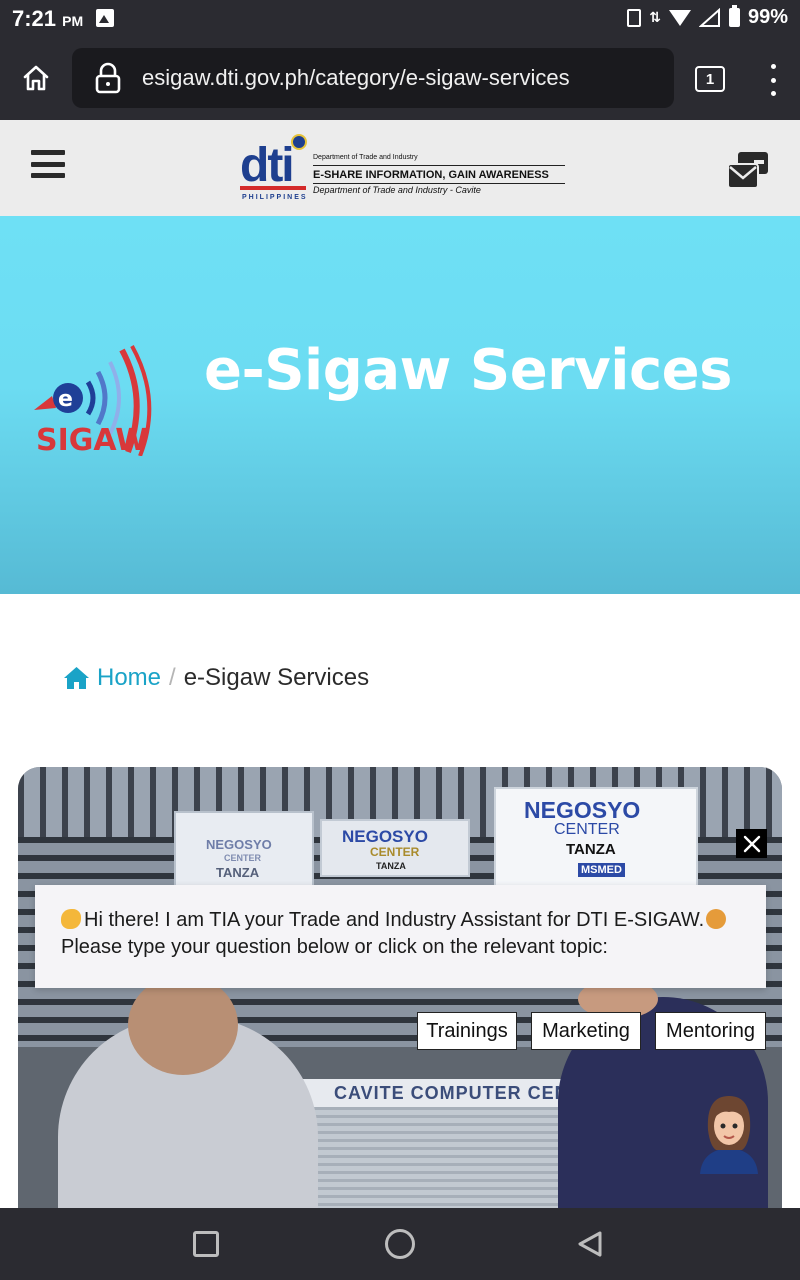 This screenshot has width=800, height=1280. I want to click on topic-button-marketing: Marketing, so click(586, 1031).